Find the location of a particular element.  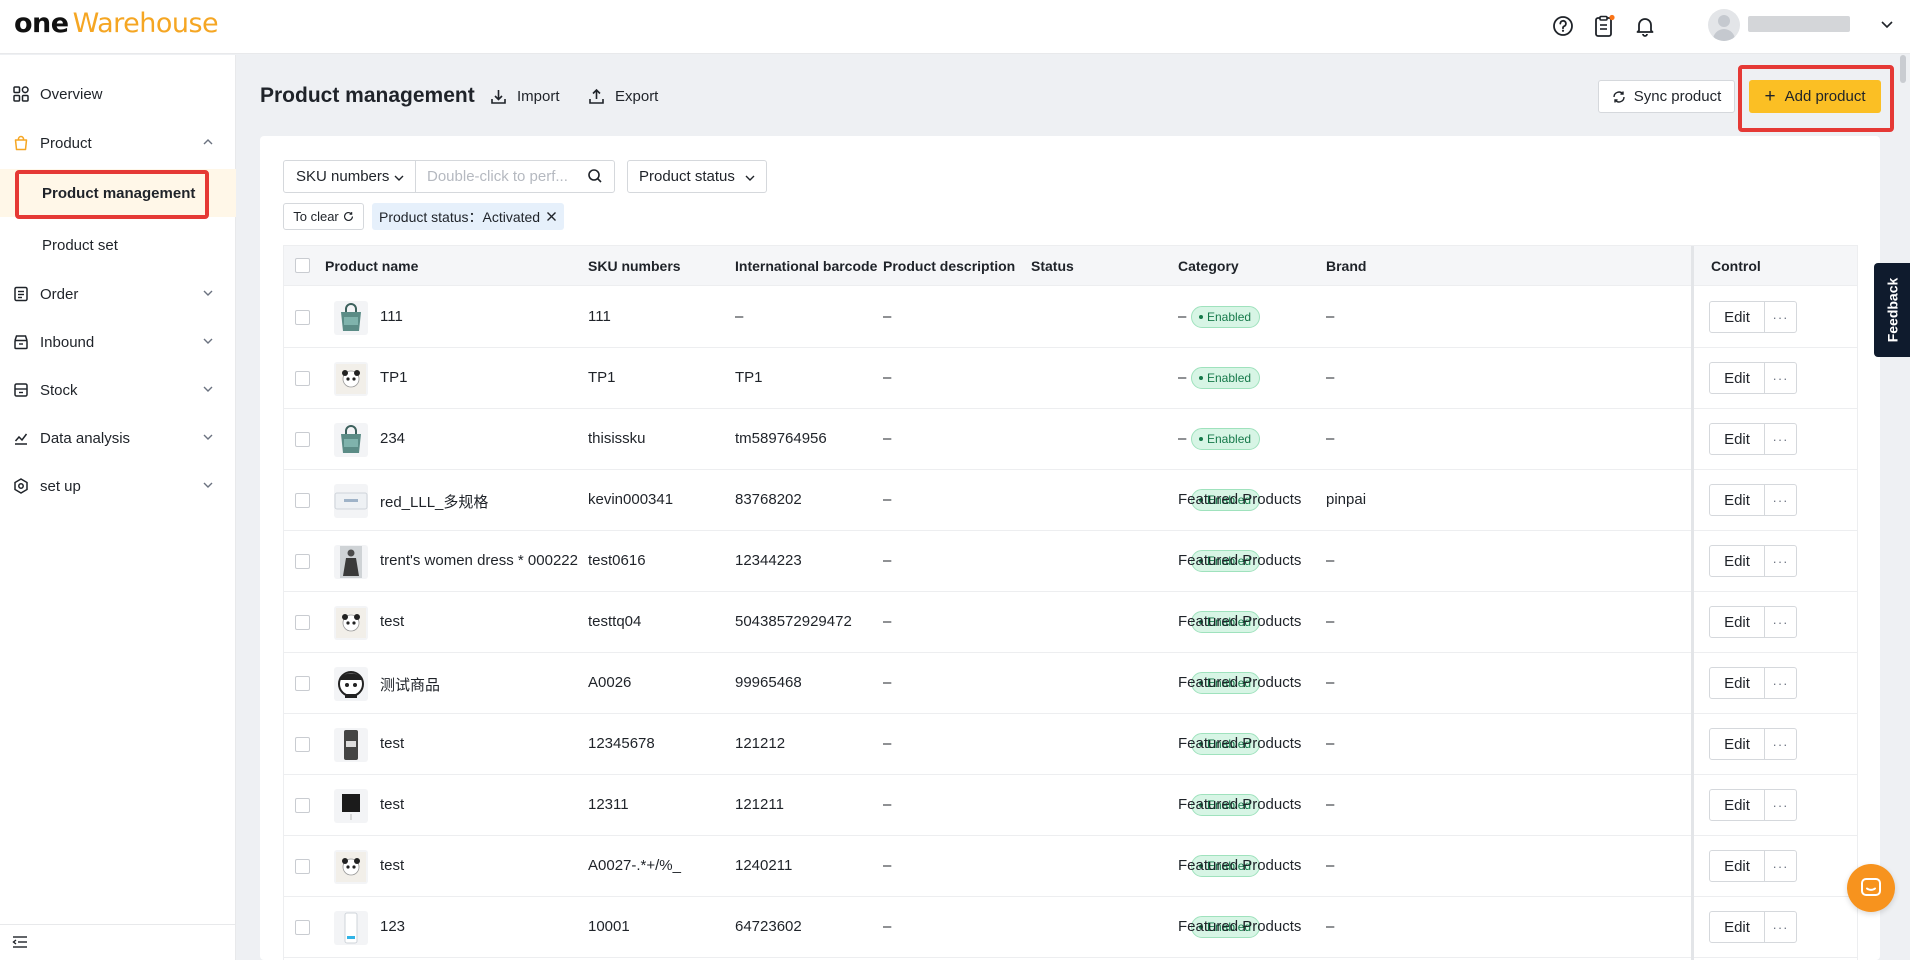

sidebar-item-stock: Stock is located at coordinates (118, 390).